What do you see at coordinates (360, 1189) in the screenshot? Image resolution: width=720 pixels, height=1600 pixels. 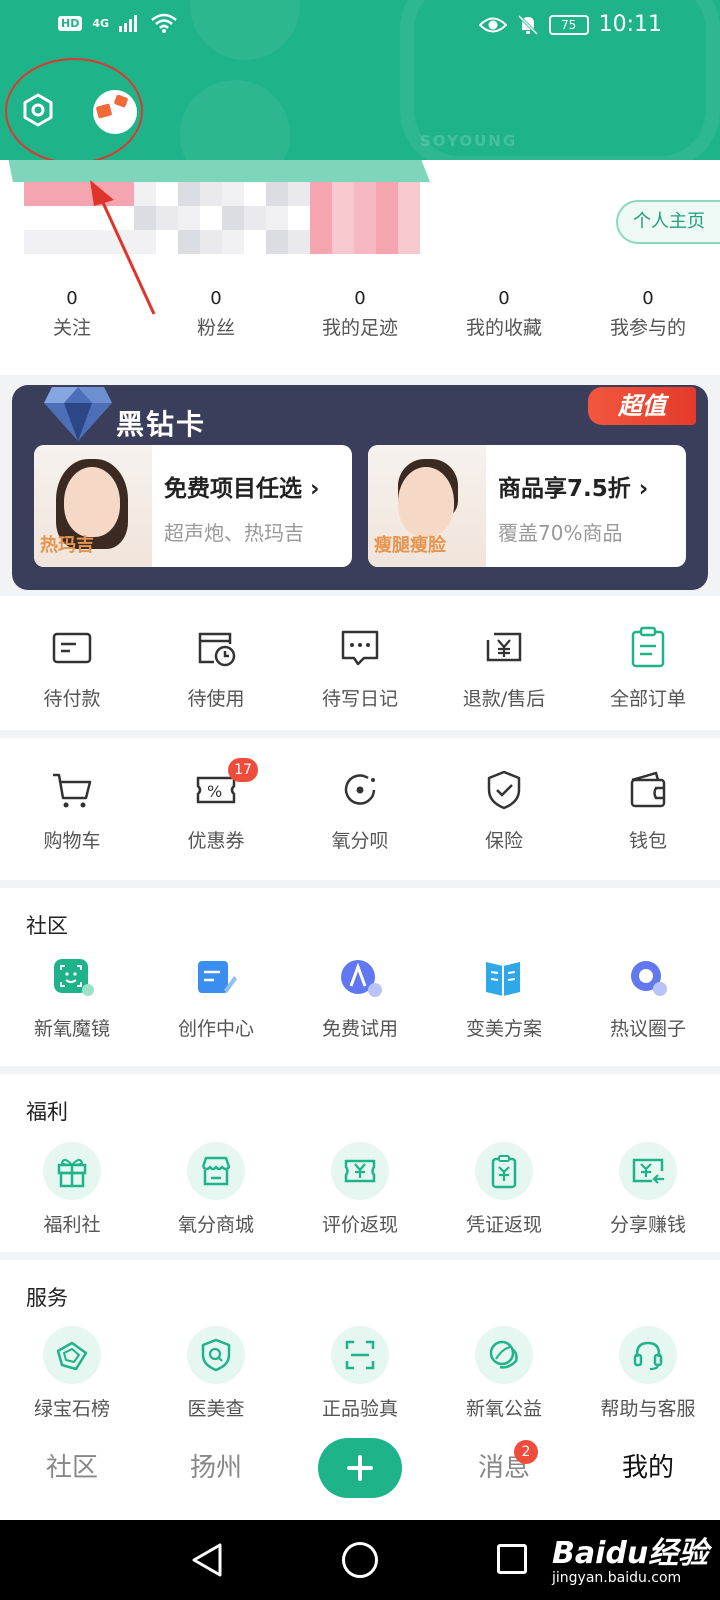 I see `review-cashback-entry: 评价返现` at bounding box center [360, 1189].